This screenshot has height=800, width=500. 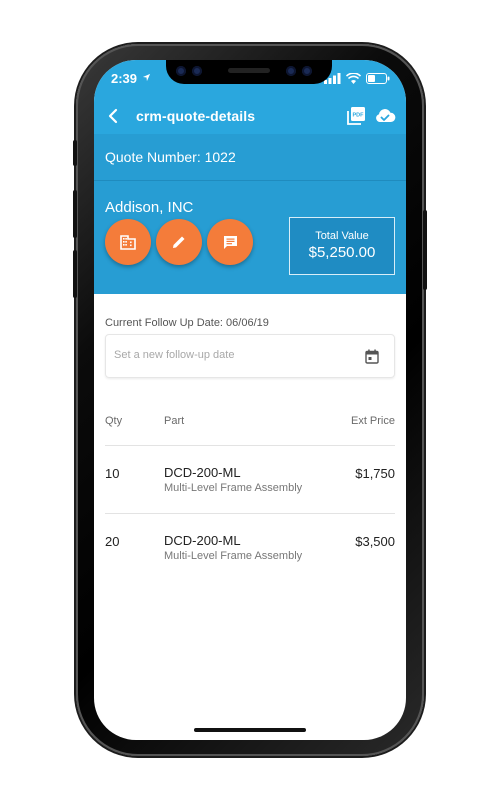 What do you see at coordinates (196, 116) in the screenshot?
I see `page-title: crm-quote-details` at bounding box center [196, 116].